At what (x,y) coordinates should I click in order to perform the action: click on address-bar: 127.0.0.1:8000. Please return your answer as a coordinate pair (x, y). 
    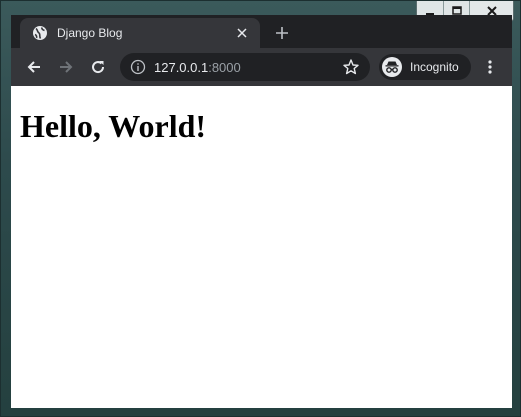
    Looking at the image, I should click on (245, 67).